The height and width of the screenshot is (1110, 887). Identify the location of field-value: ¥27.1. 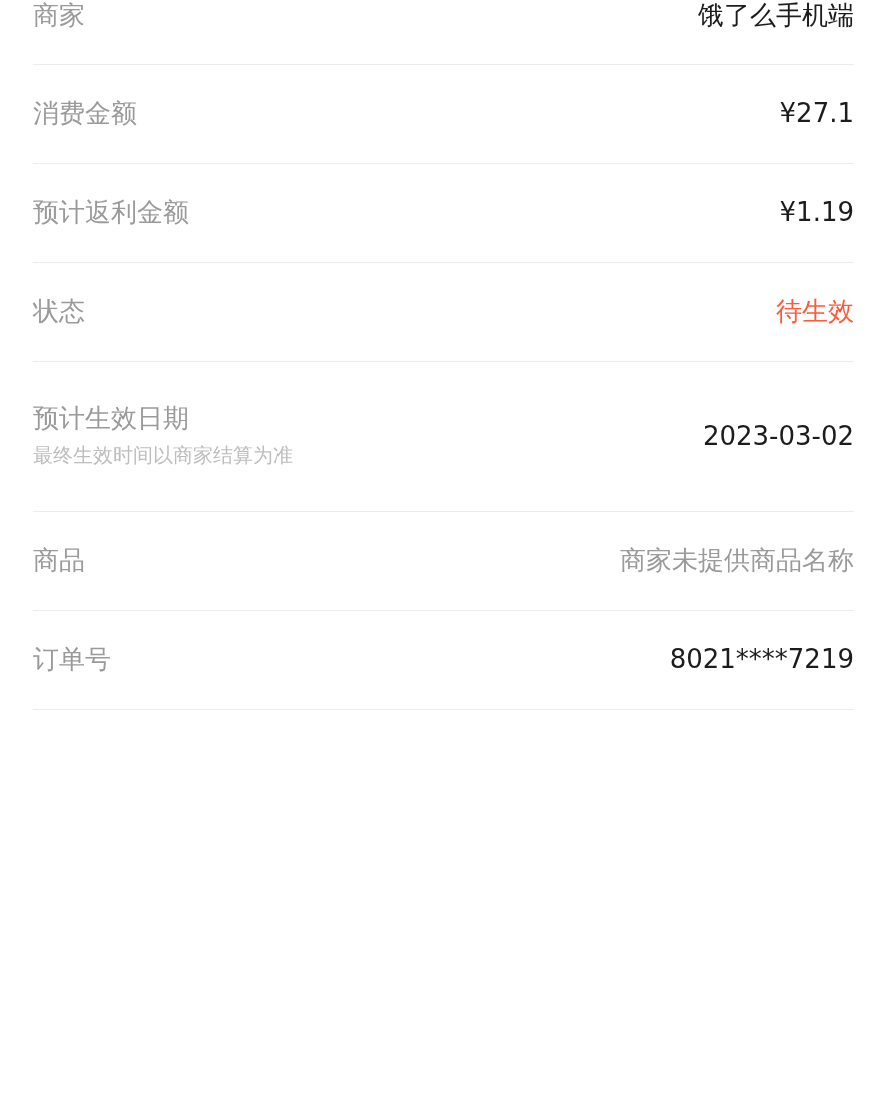
(816, 114).